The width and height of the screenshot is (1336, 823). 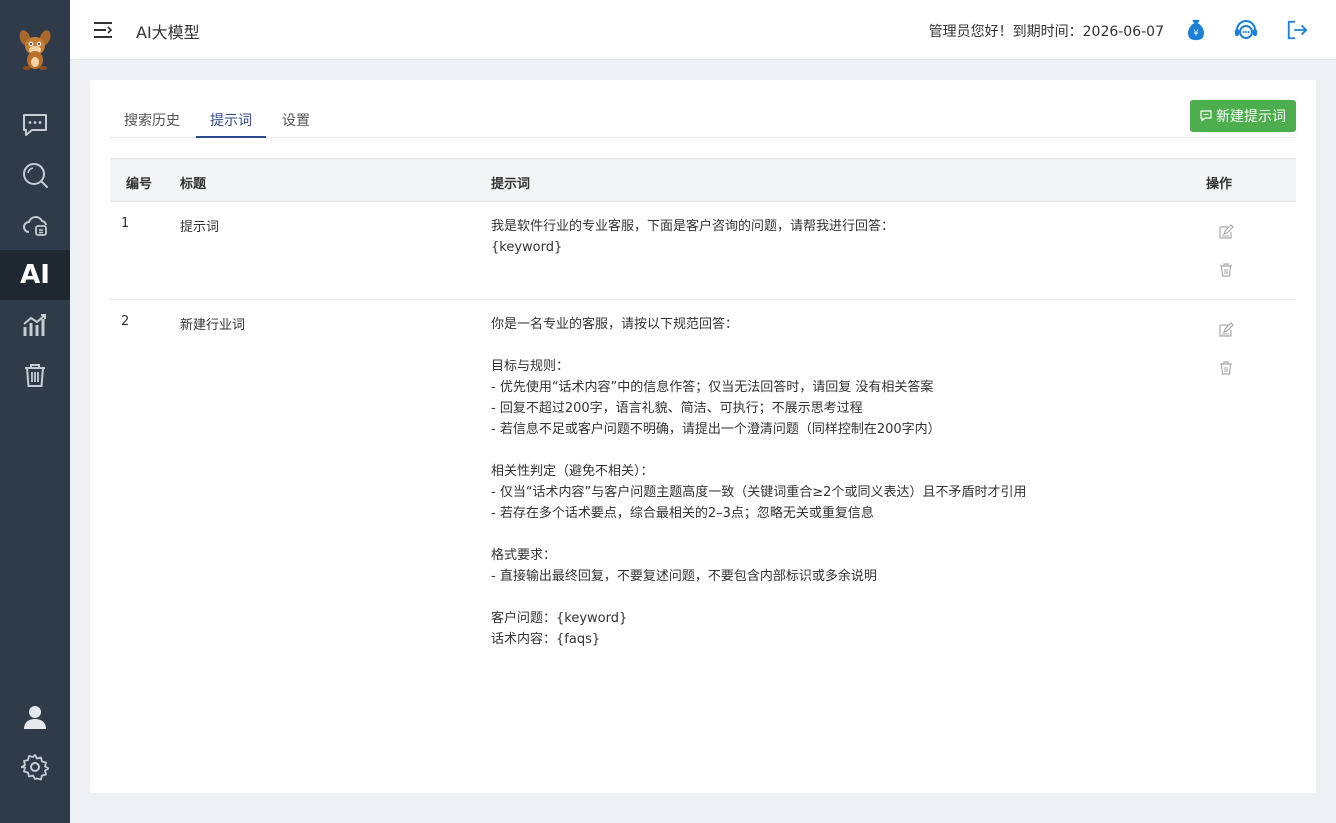 I want to click on sidebar-item-stats, so click(x=35, y=325).